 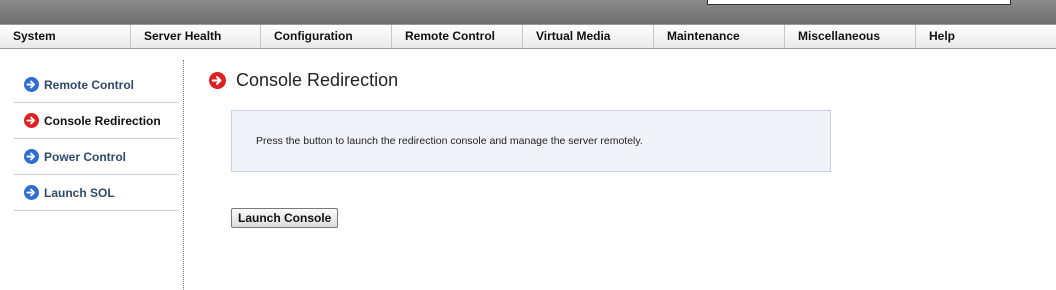 What do you see at coordinates (285, 218) in the screenshot?
I see `launch-console-button: Launch Console` at bounding box center [285, 218].